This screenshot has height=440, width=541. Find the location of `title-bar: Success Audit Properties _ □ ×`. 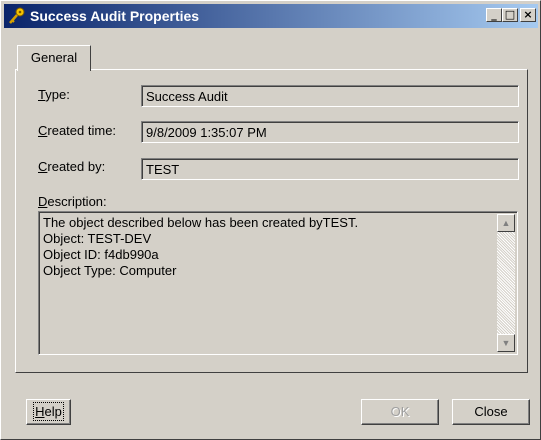

title-bar: Success Audit Properties _ □ × is located at coordinates (271, 16).